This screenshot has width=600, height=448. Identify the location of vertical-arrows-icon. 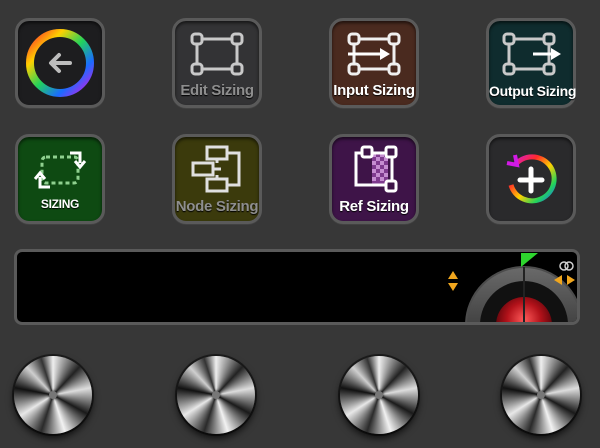
(453, 281).